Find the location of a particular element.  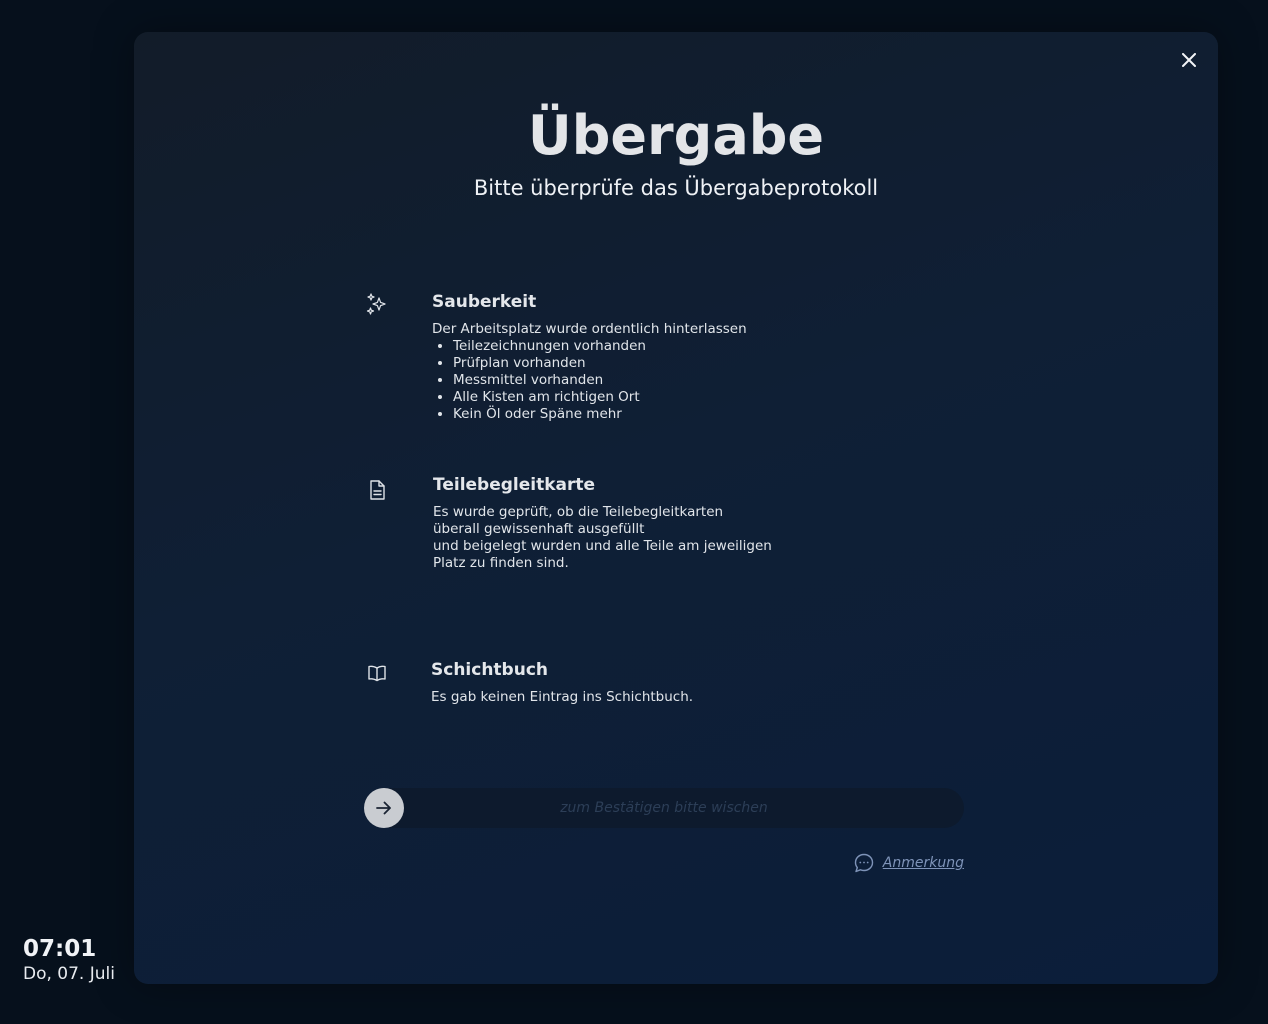

arrow-right-icon is located at coordinates (383, 808).